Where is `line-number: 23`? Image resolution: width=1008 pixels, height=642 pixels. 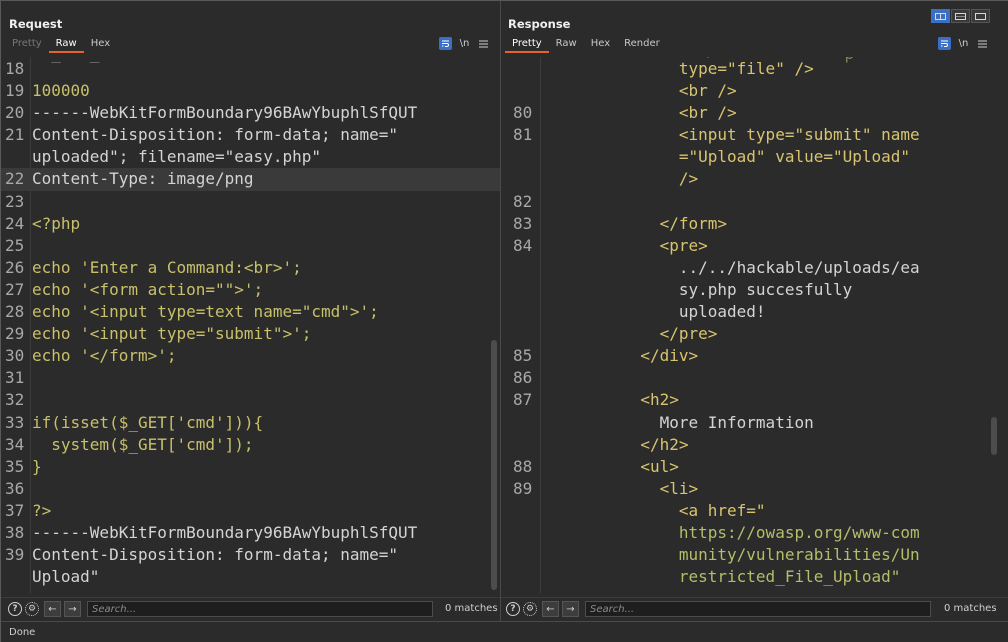
line-number: 23 is located at coordinates (15, 201).